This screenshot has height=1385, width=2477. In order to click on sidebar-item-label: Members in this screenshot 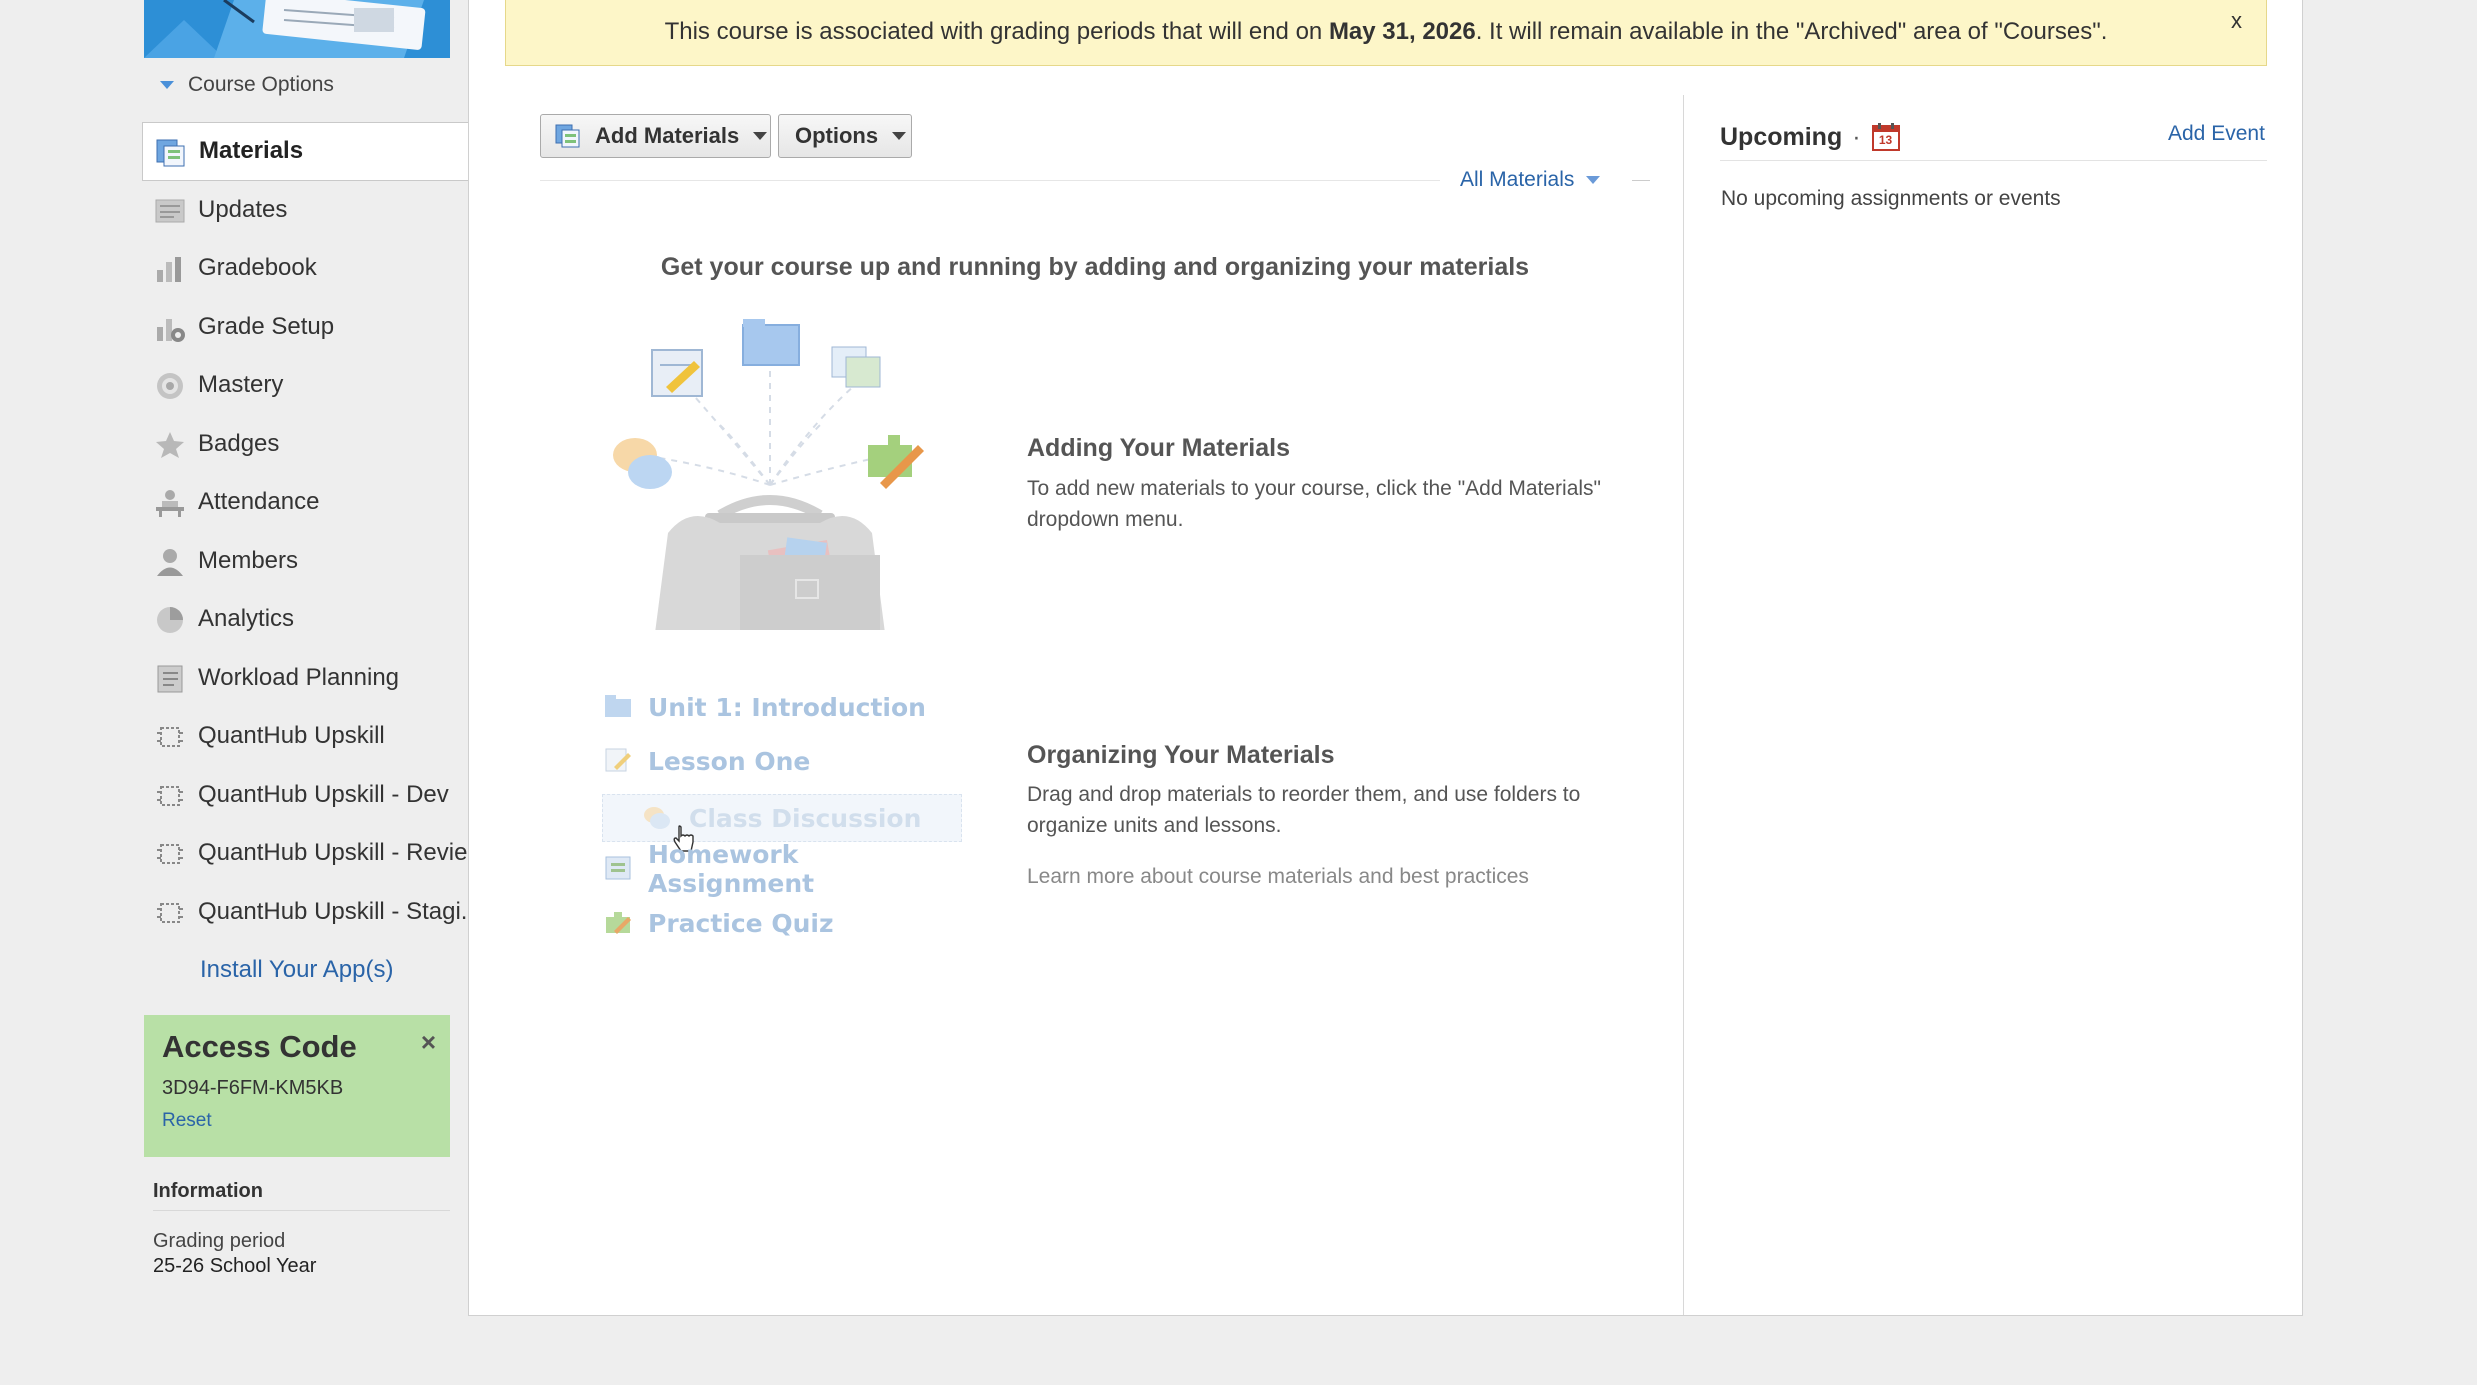, I will do `click(248, 560)`.